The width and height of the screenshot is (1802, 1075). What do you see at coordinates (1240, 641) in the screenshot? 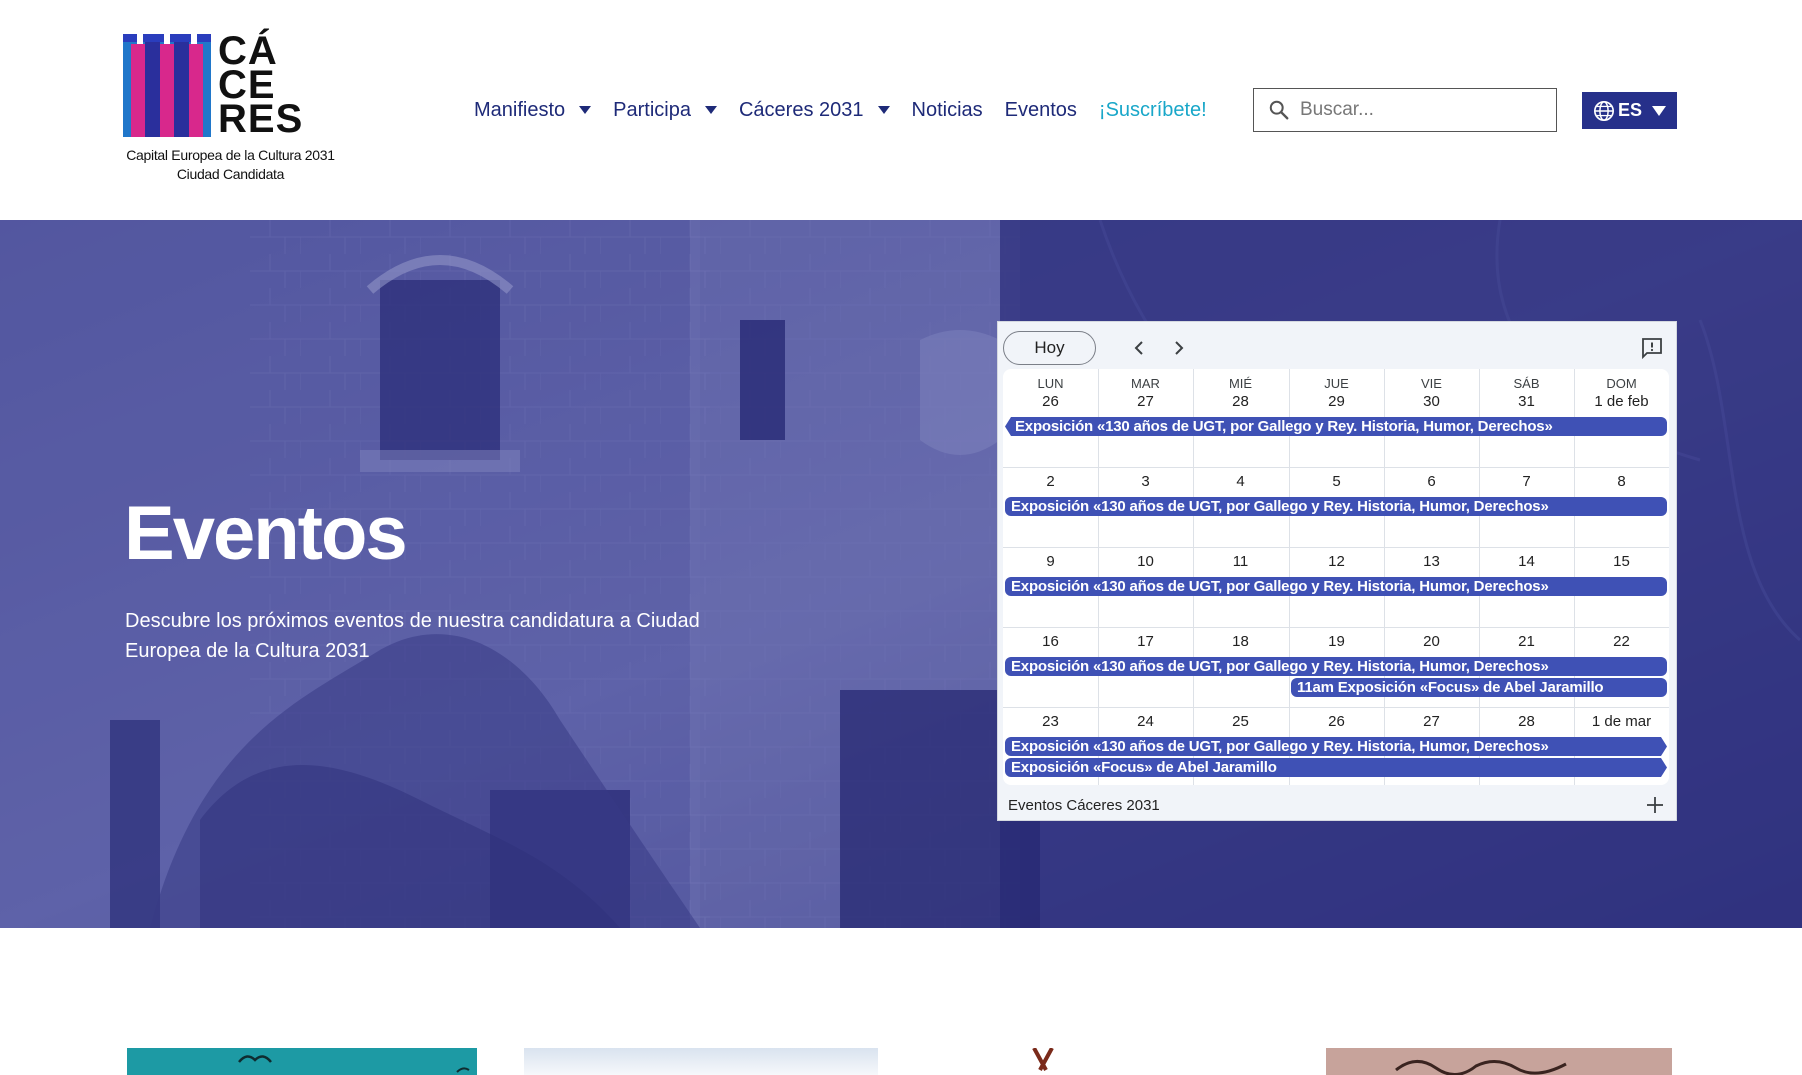
I see `date-label: 18` at bounding box center [1240, 641].